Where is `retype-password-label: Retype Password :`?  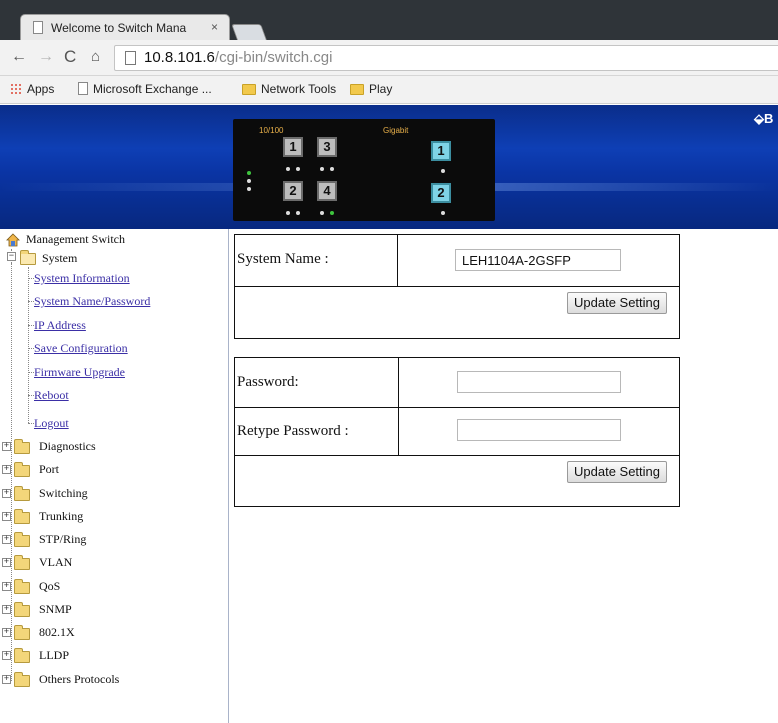
retype-password-label: Retype Password : is located at coordinates (293, 431).